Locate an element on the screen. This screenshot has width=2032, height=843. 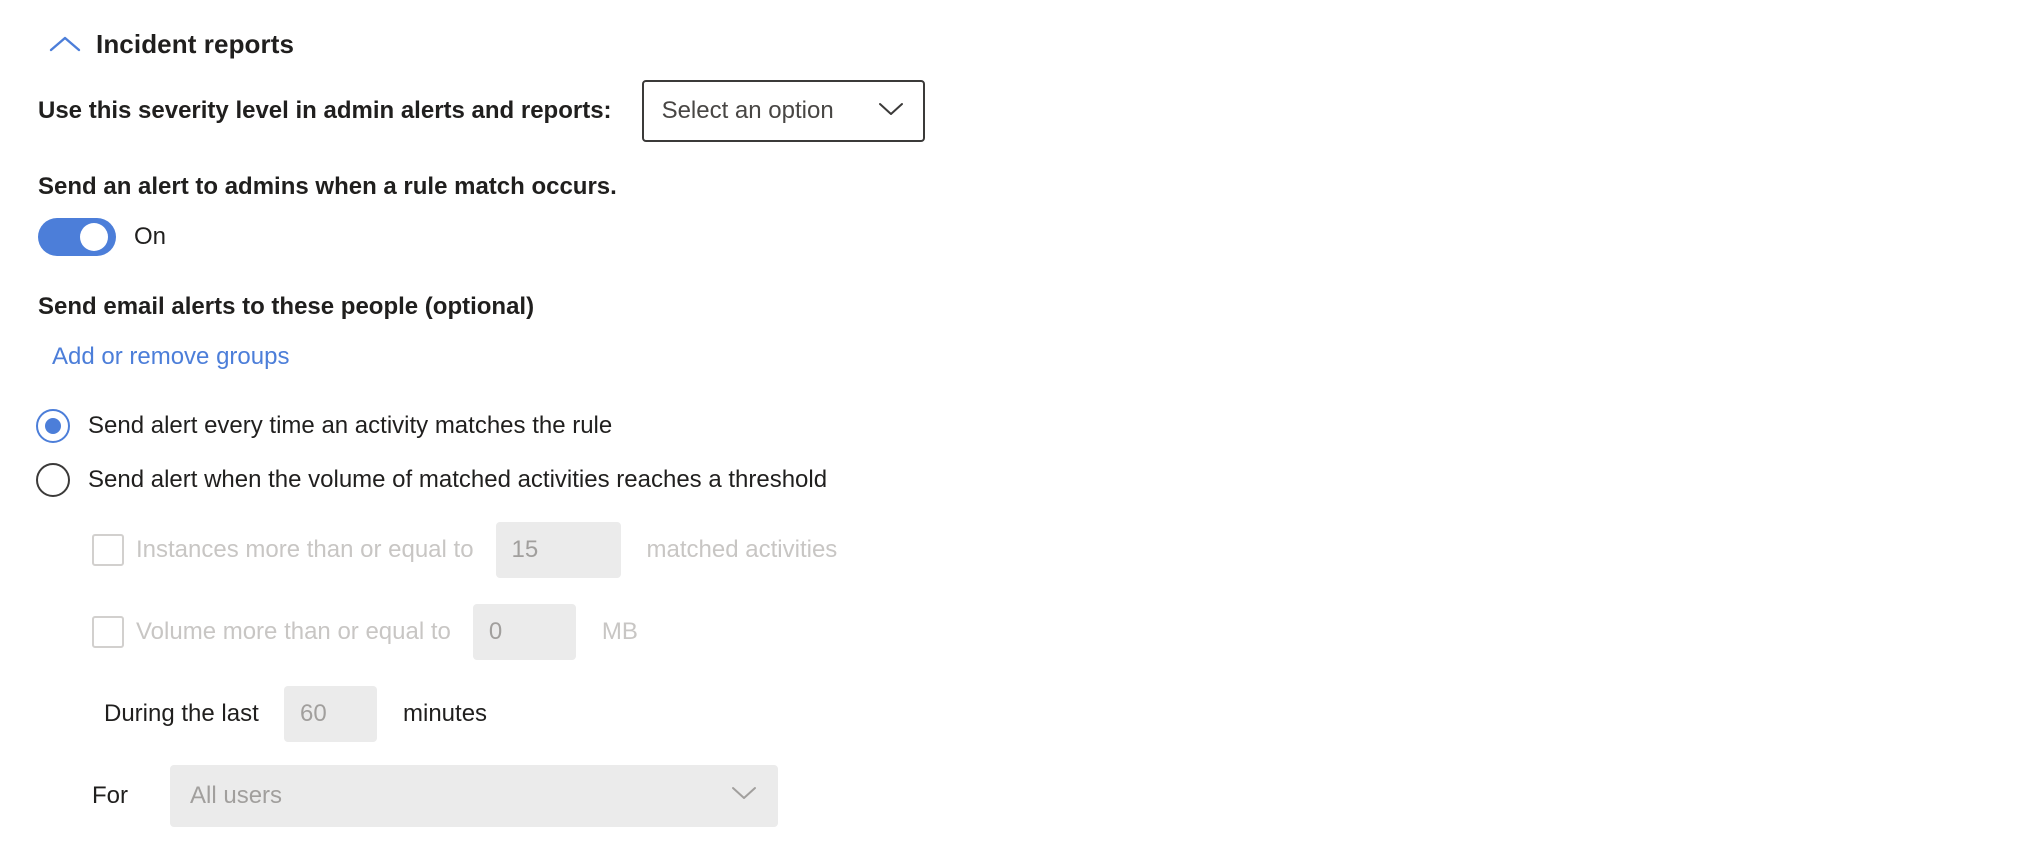
scope-row: For All users is located at coordinates (1062, 795).